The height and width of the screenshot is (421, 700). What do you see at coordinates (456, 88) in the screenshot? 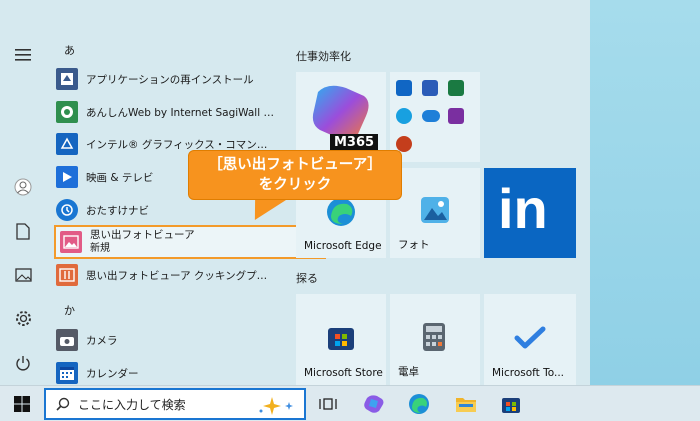
I see `excel-icon` at bounding box center [456, 88].